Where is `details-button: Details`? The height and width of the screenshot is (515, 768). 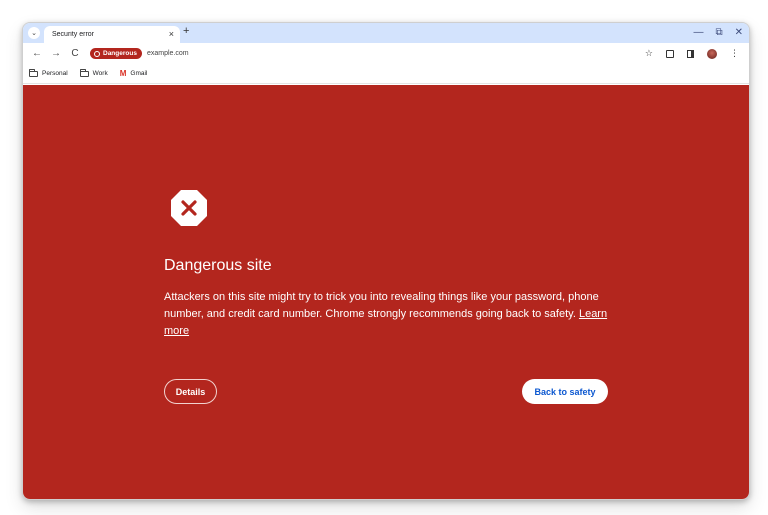
details-button: Details is located at coordinates (190, 391).